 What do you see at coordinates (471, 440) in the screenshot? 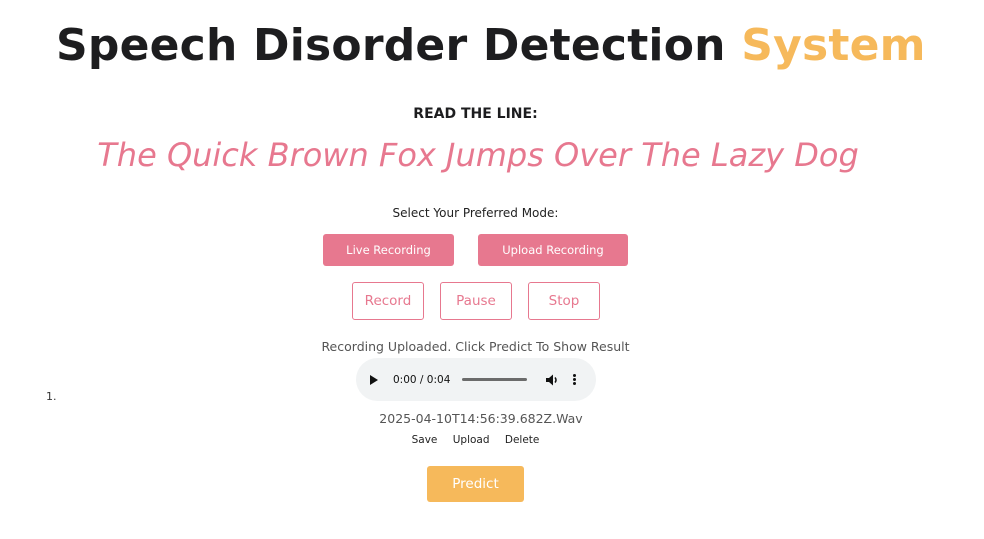
I see `upload-link: Upload` at bounding box center [471, 440].